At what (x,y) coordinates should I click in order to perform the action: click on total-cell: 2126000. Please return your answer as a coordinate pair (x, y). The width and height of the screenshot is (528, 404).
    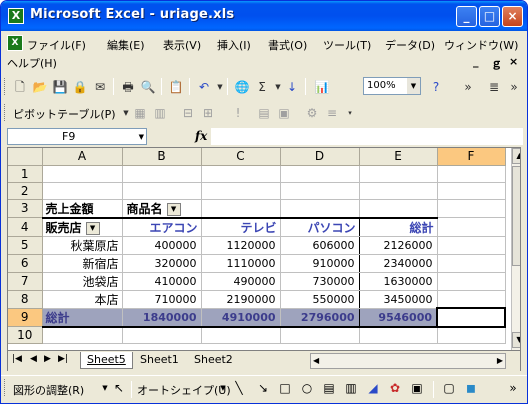
    Looking at the image, I should click on (398, 245).